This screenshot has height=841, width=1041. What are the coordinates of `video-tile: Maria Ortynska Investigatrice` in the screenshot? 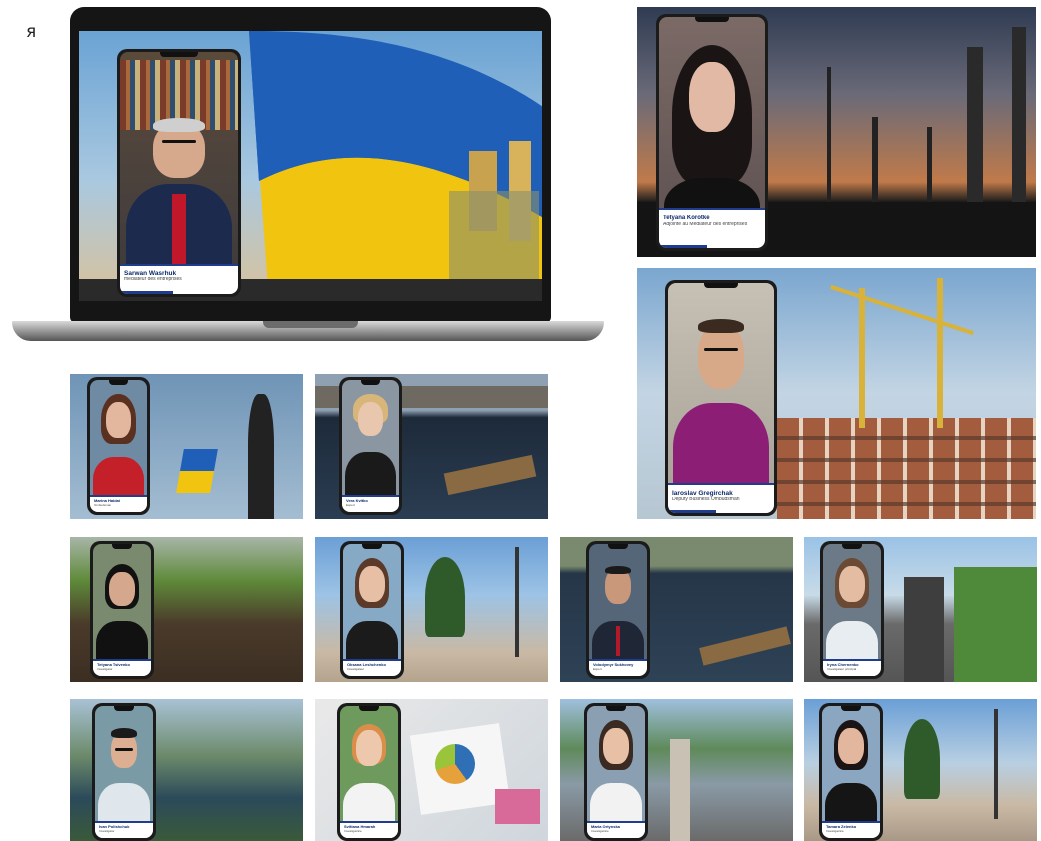 It's located at (676, 770).